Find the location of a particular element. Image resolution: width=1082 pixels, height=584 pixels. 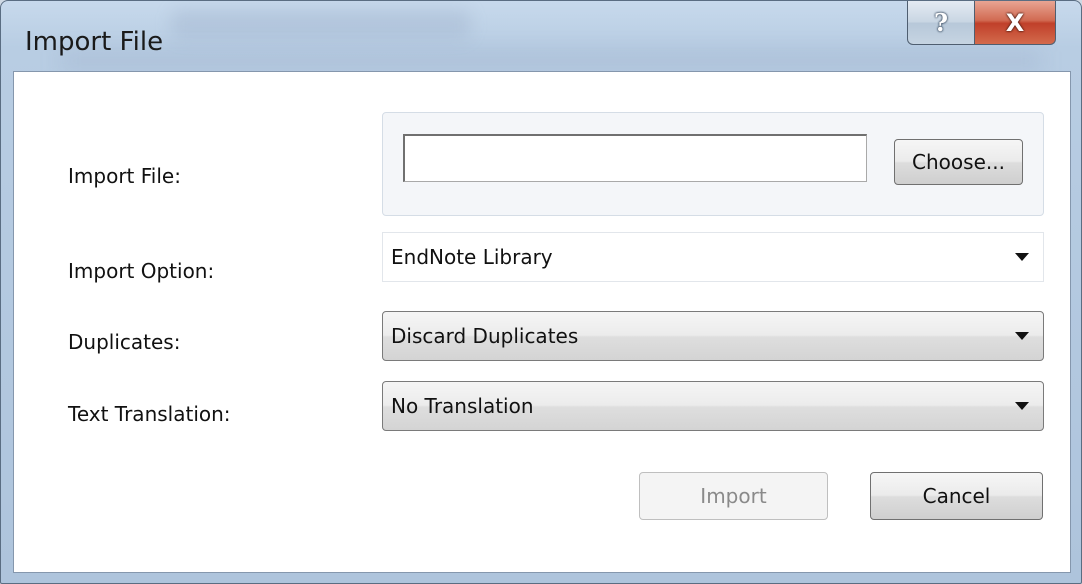

title-bar: Import File ? X is located at coordinates (541, 36).